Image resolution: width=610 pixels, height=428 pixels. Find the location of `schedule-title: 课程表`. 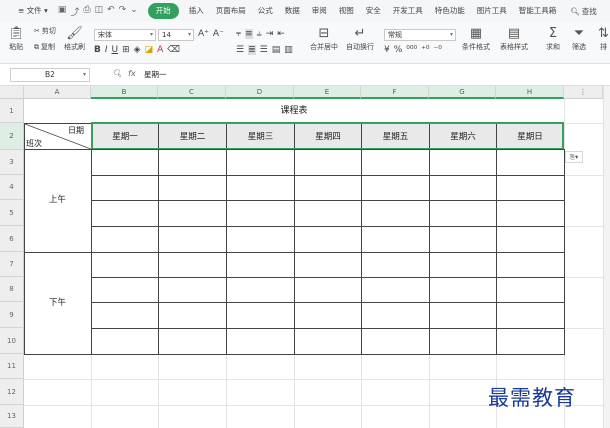

schedule-title: 课程表 is located at coordinates (294, 111).